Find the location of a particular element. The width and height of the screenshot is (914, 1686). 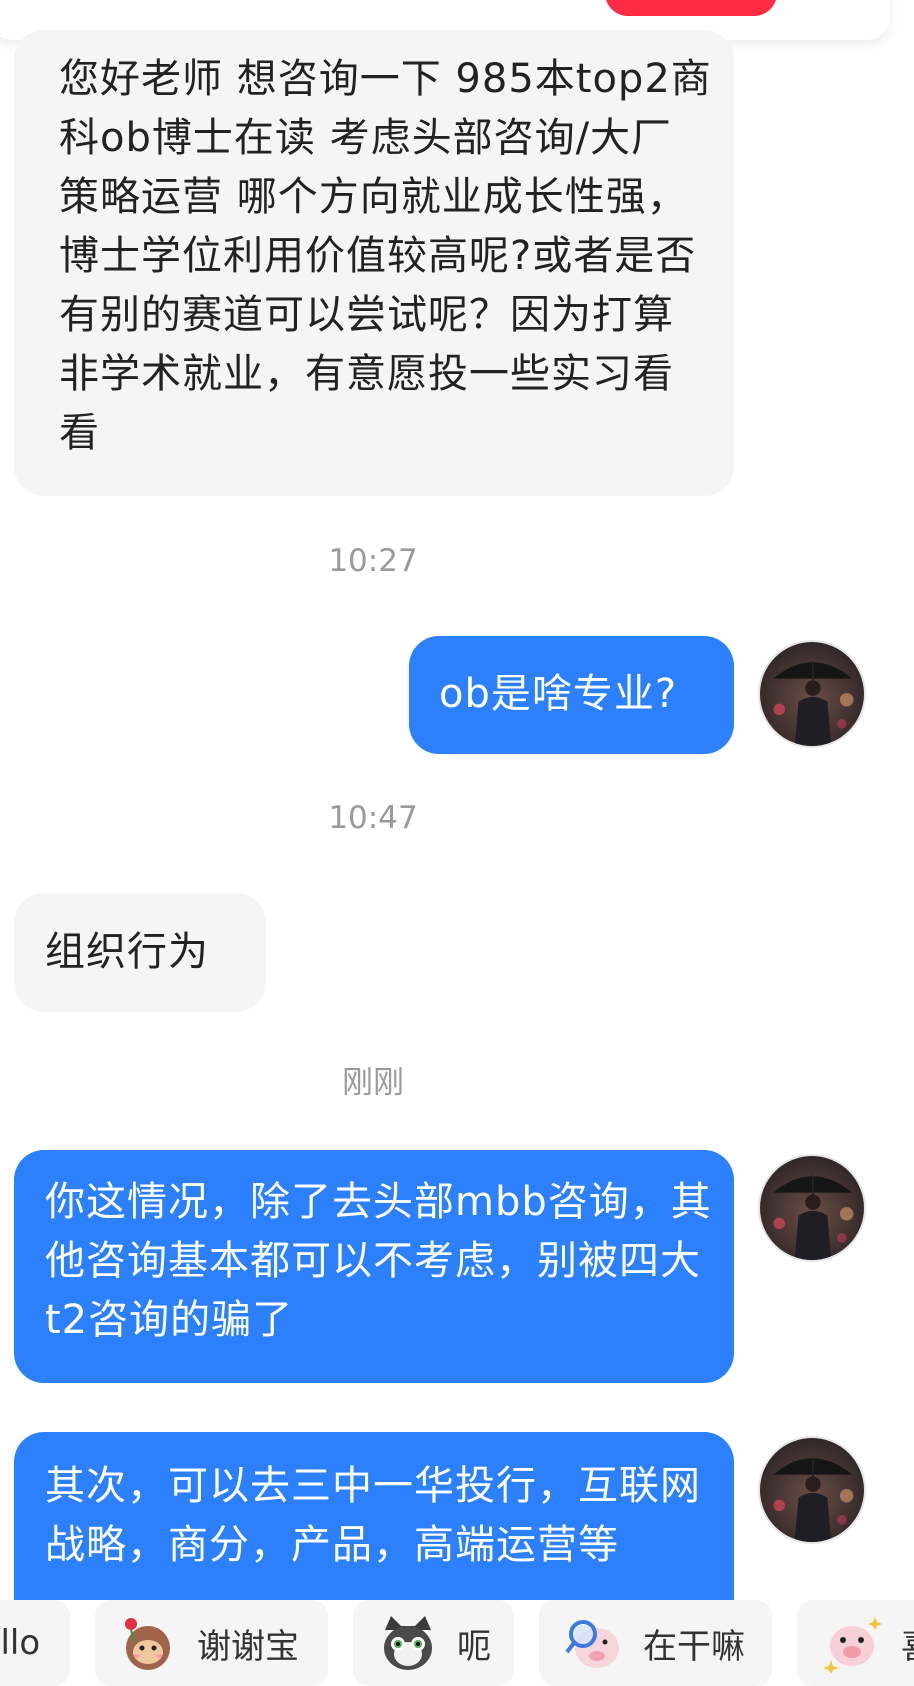

quick-reply-thanks: 谢谢宝 is located at coordinates (211, 1643).